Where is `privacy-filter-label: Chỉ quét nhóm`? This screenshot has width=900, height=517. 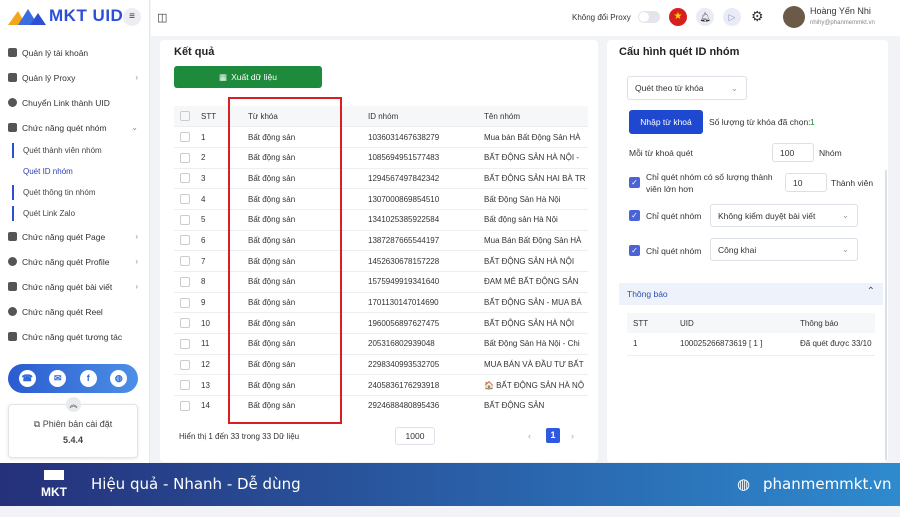
privacy-filter-label: Chỉ quét nhóm is located at coordinates (674, 251).